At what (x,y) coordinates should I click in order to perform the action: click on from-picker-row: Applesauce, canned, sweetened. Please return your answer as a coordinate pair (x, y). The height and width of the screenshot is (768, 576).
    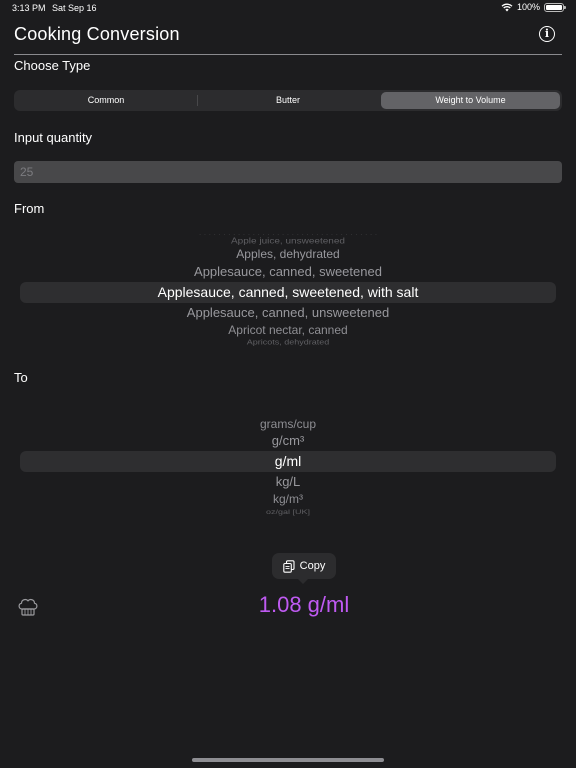
    Looking at the image, I should click on (288, 271).